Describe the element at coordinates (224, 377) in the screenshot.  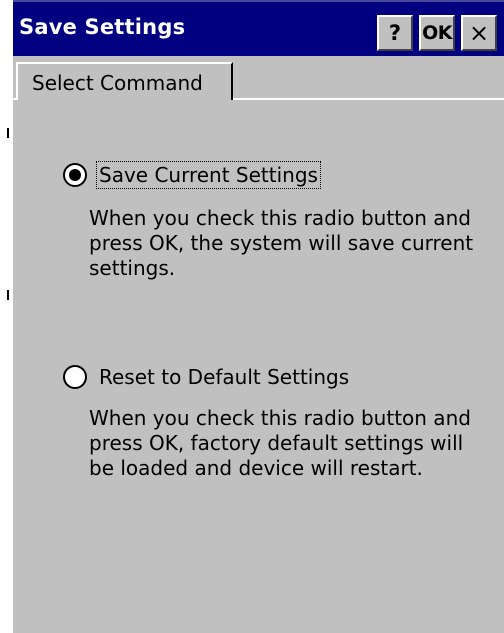
I see `radio-label: Reset to Default Settings` at that location.